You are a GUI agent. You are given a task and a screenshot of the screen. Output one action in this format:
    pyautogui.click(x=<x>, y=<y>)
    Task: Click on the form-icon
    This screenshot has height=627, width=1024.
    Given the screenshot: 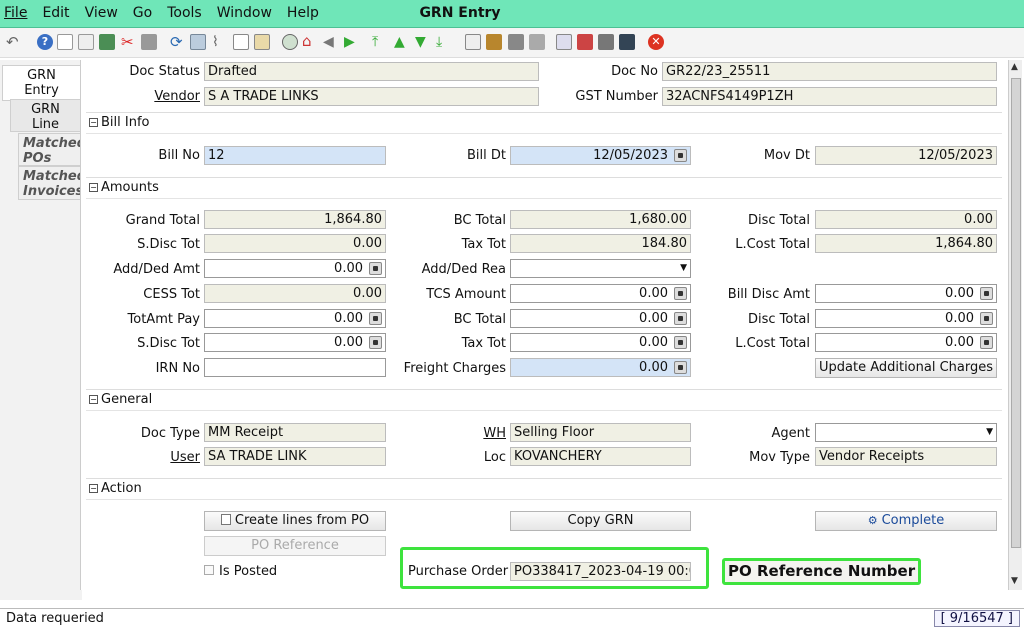 What is the action you would take?
    pyautogui.click(x=262, y=42)
    